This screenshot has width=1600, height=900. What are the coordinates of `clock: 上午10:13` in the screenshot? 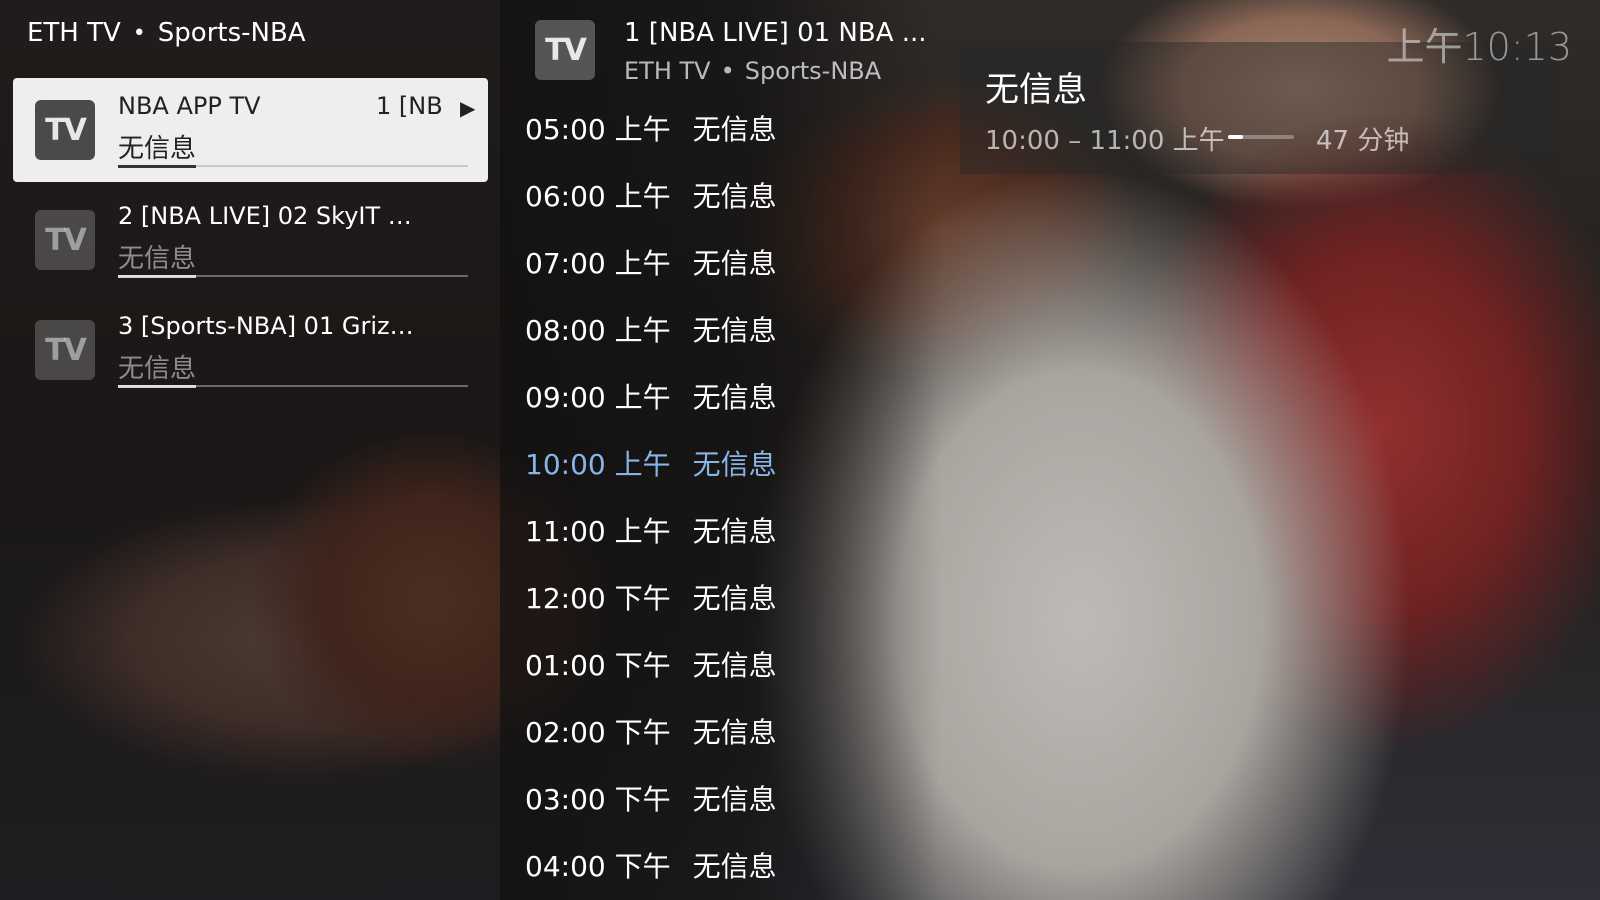 It's located at (1479, 47).